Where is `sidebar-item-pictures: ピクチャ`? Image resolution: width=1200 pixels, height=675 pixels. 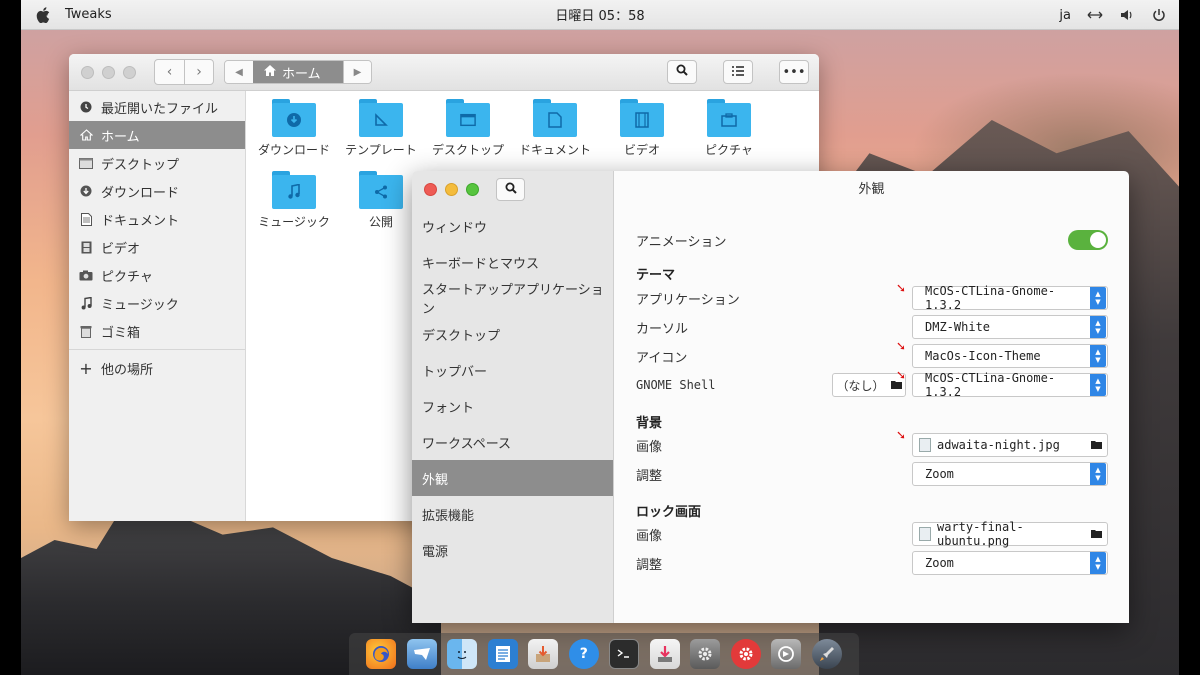
sidebar-item-pictures: ピクチャ is located at coordinates (157, 275).